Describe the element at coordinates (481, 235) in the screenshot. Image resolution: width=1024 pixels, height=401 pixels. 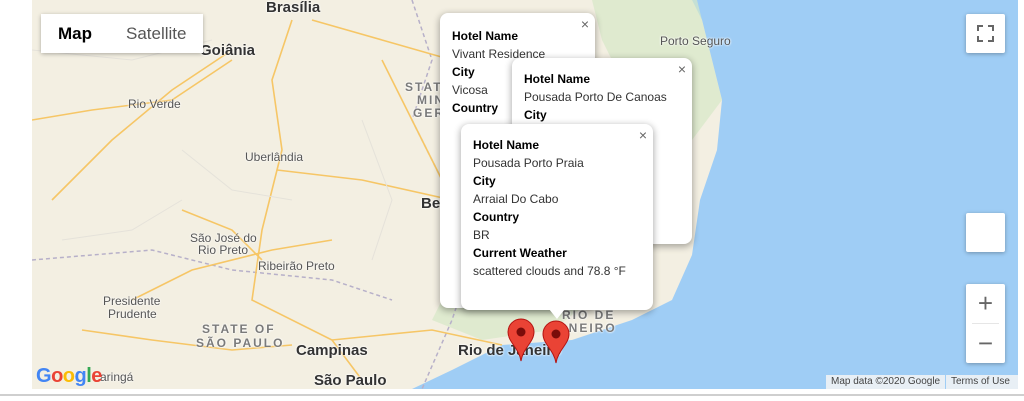
I see `country-value: BR` at that location.